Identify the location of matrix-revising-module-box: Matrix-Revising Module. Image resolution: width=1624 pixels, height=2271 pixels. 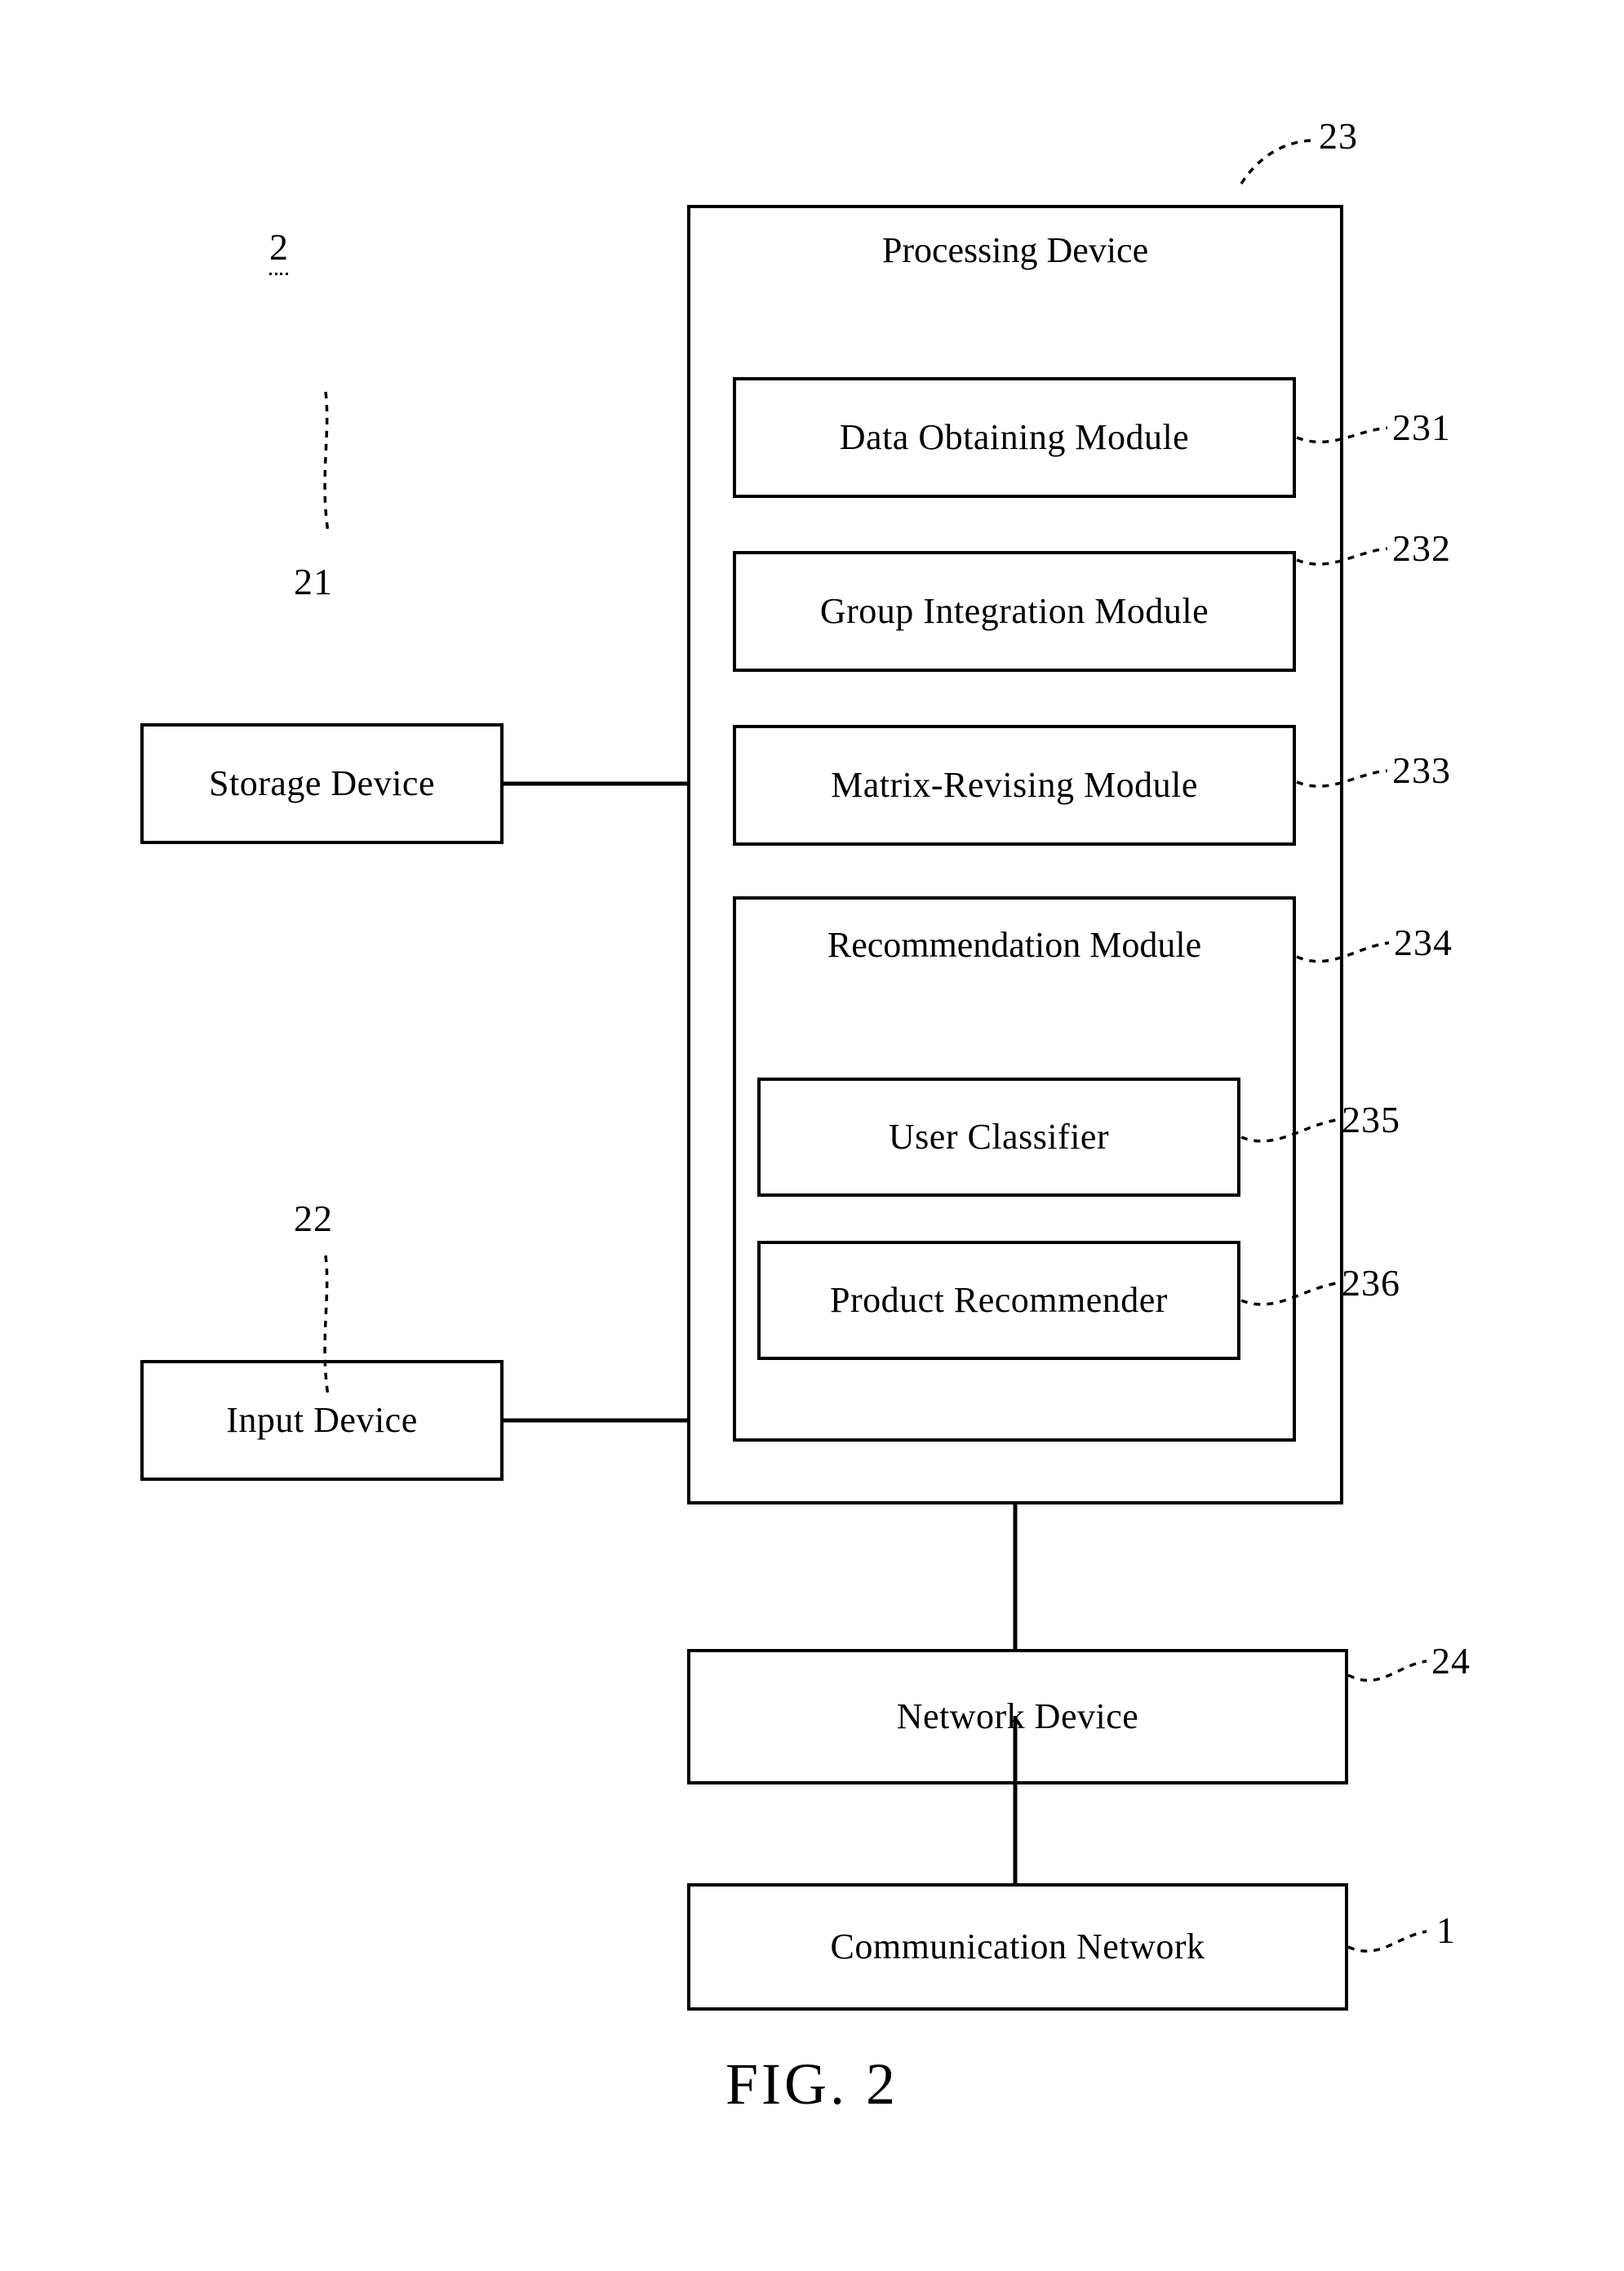
(1014, 785).